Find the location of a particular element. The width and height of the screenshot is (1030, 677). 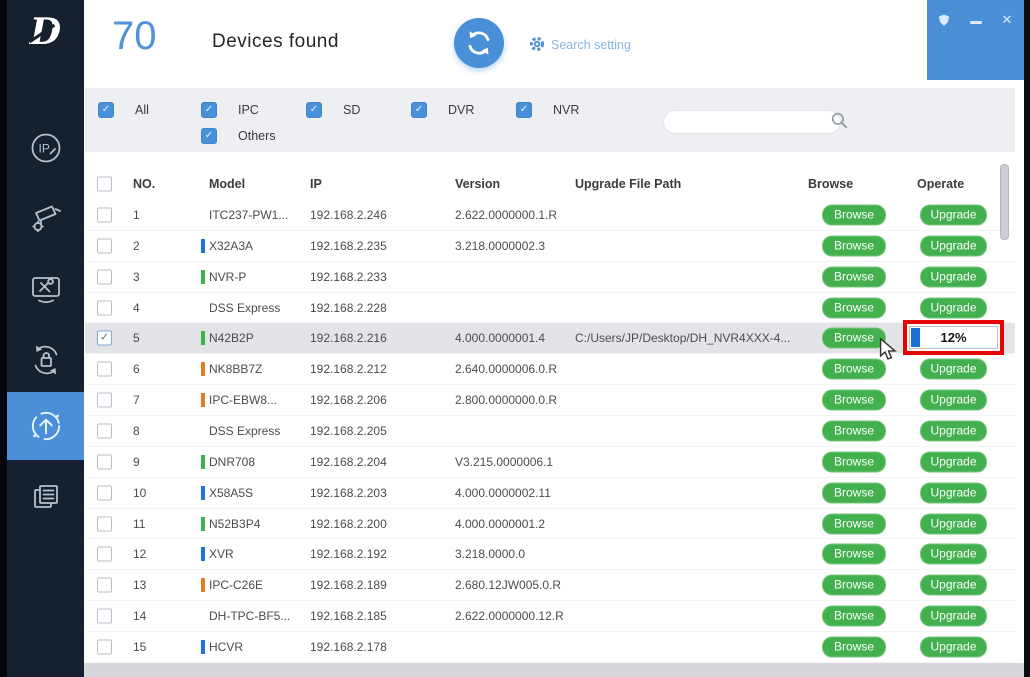

filter-checkbox-nvr: ✓ NVR is located at coordinates (547, 110).